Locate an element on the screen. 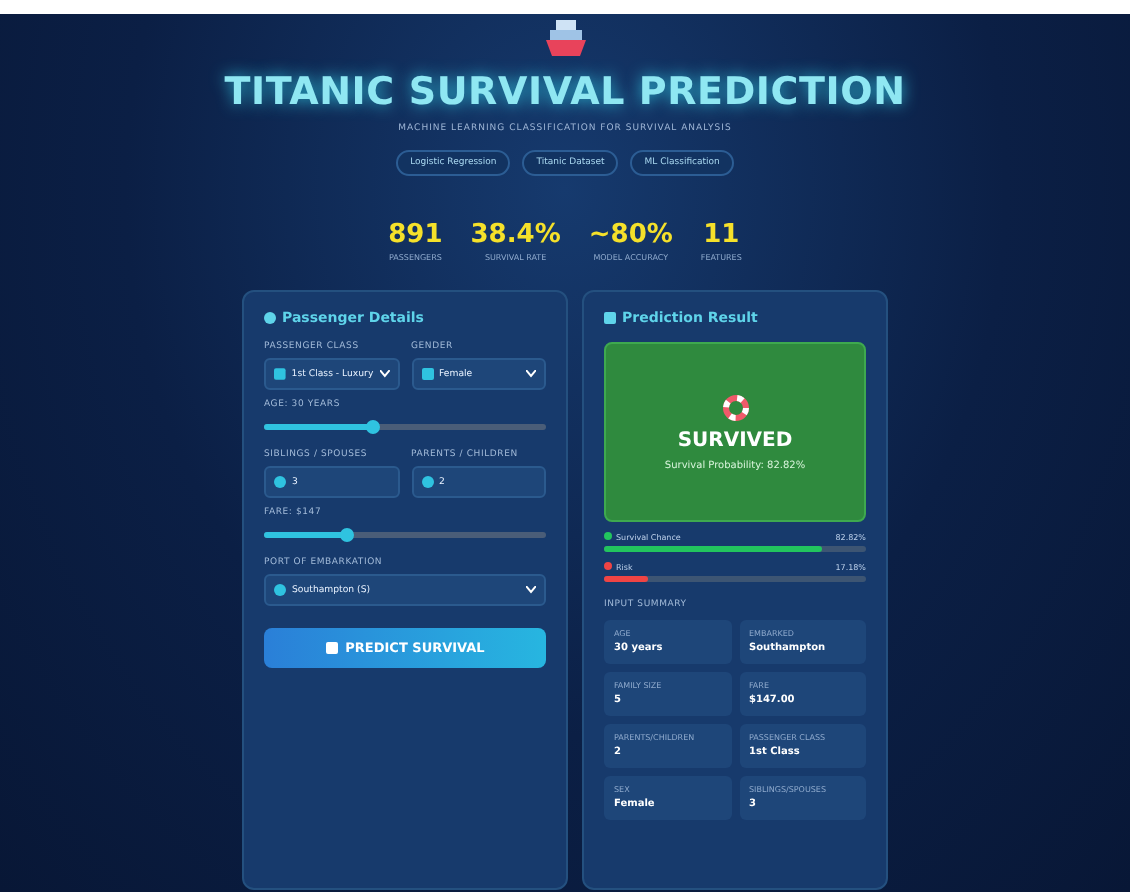  stat-value: ~80% is located at coordinates (630, 235).